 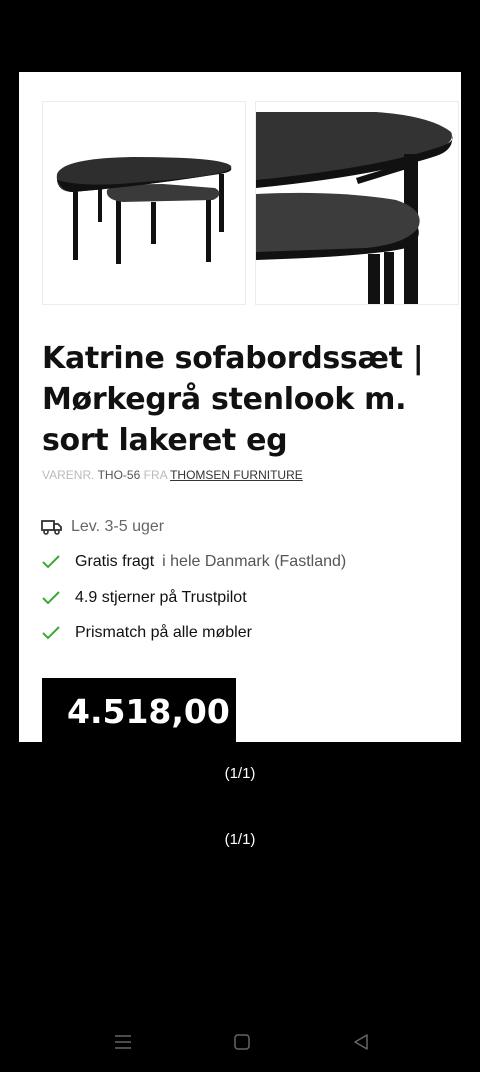 What do you see at coordinates (68, 475) in the screenshot?
I see `sku-label: VARENR.` at bounding box center [68, 475].